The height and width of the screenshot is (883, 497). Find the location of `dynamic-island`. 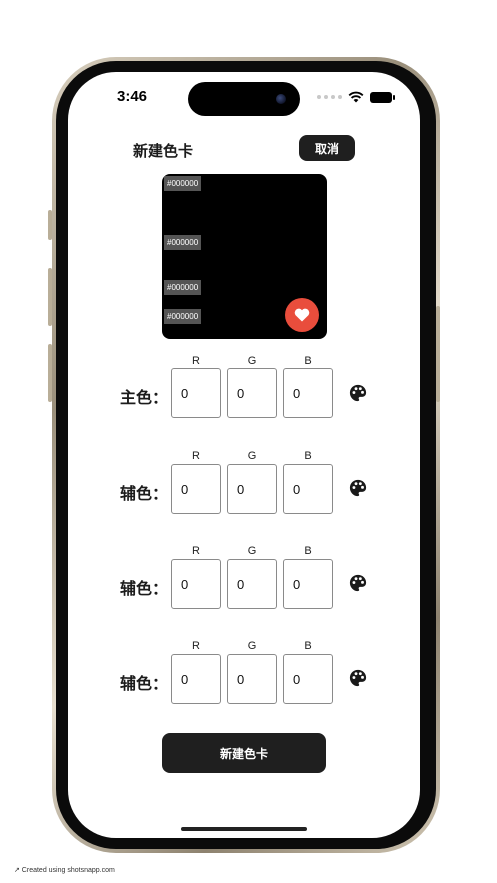

dynamic-island is located at coordinates (244, 99).